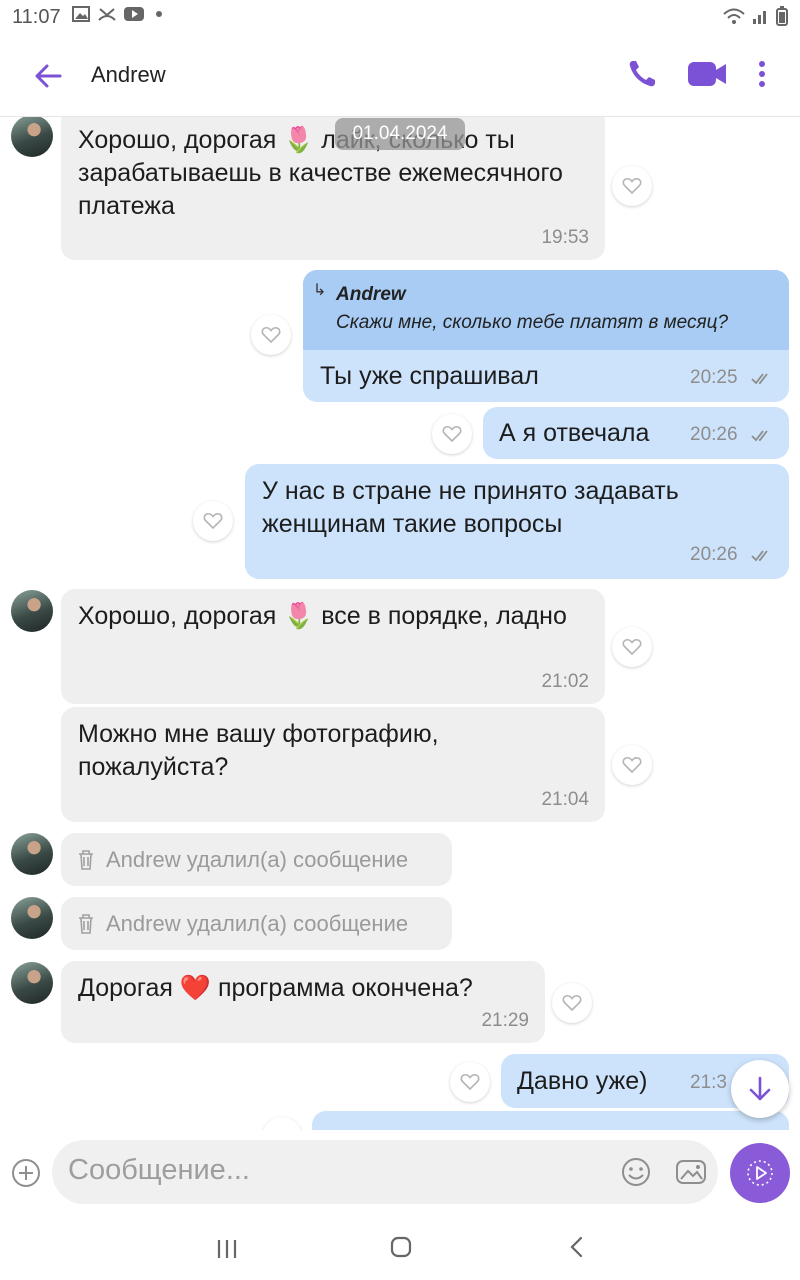  I want to click on message-time: 21:29, so click(505, 1020).